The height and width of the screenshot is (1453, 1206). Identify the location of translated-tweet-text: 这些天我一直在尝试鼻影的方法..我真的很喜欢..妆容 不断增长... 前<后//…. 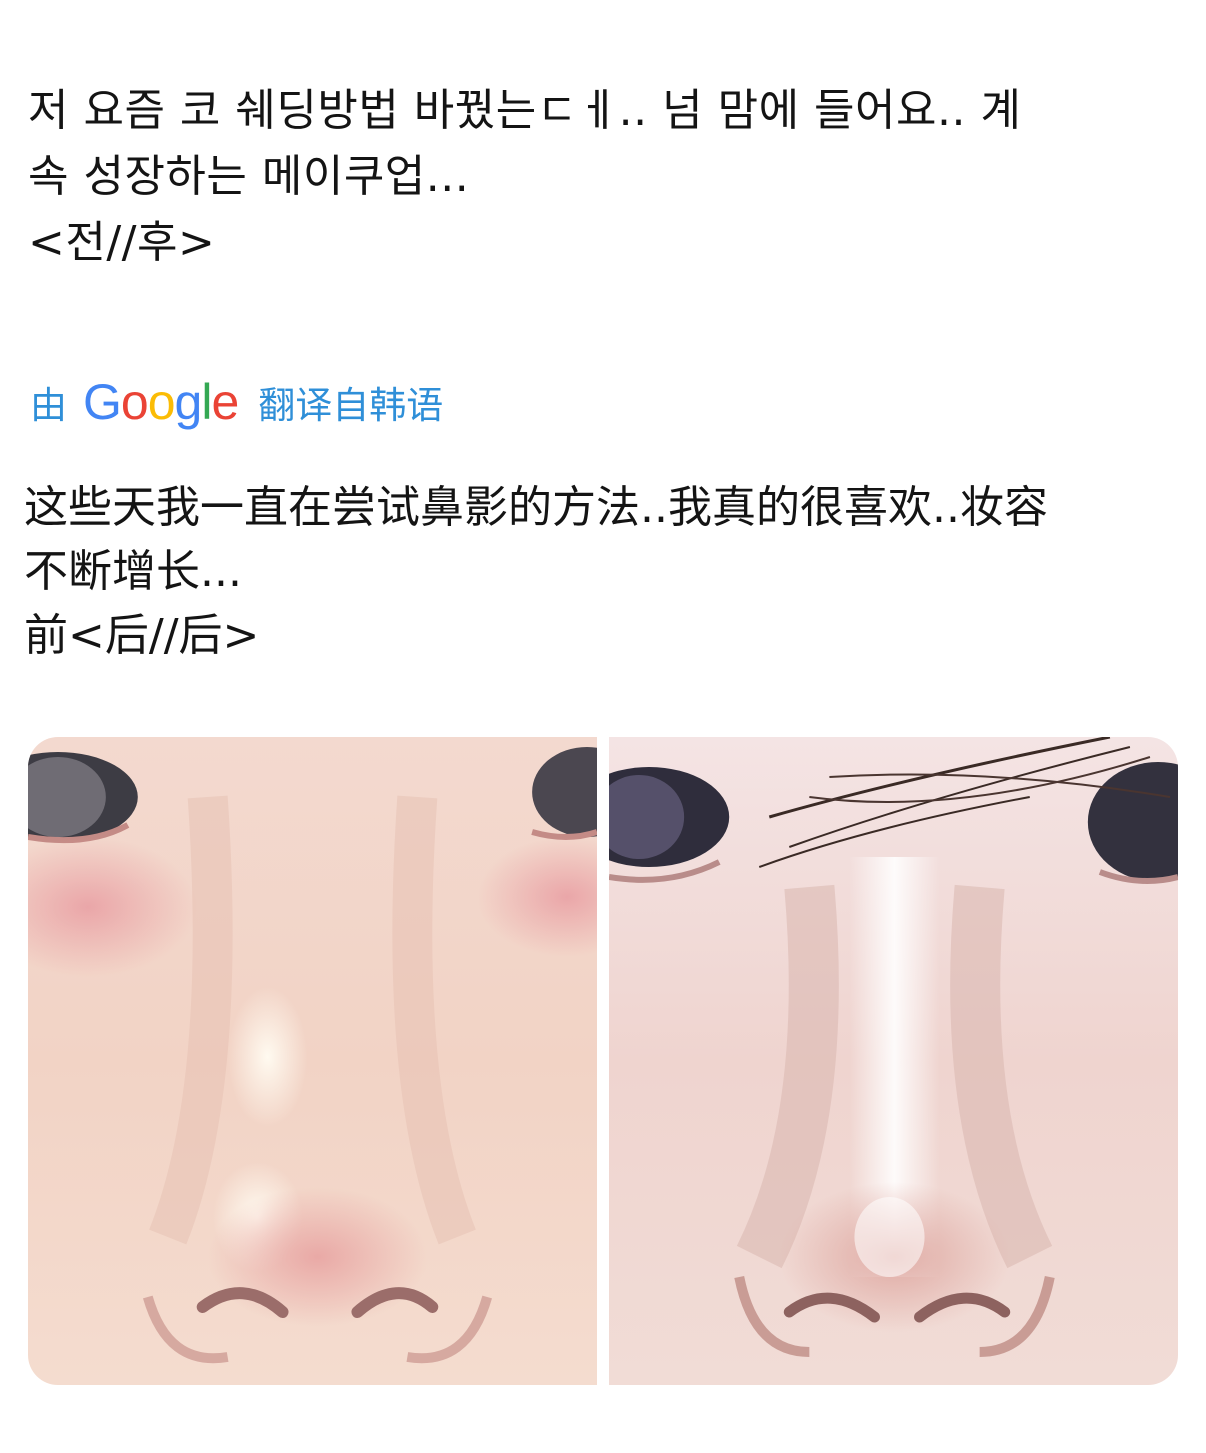
(536, 571).